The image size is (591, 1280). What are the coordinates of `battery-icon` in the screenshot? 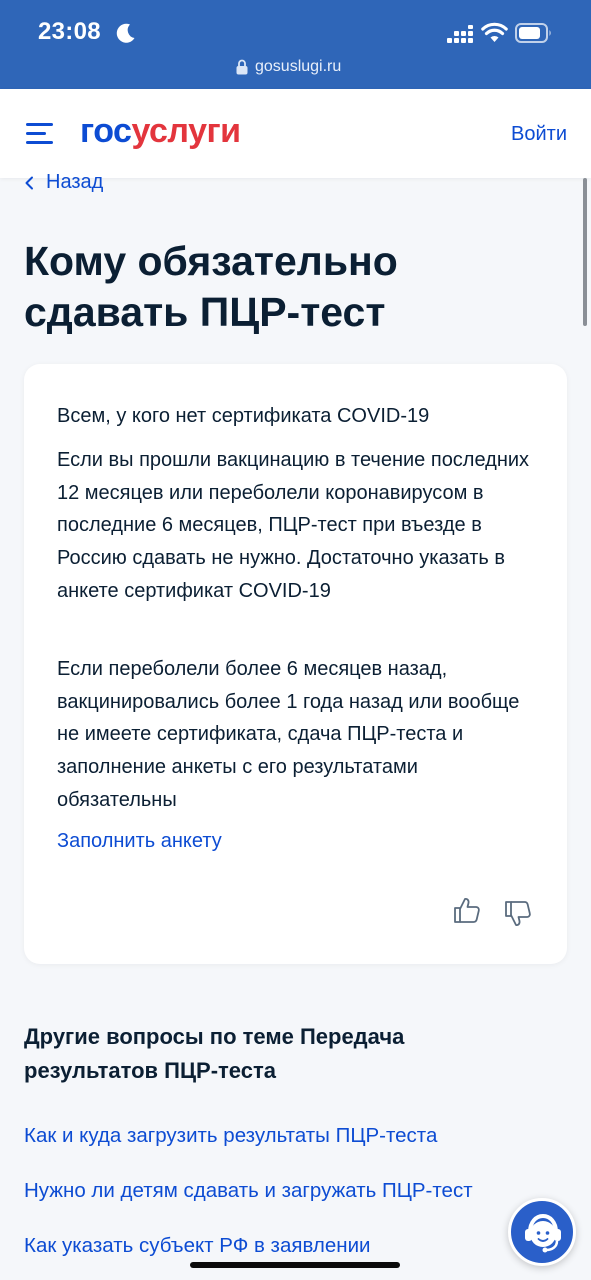 It's located at (533, 33).